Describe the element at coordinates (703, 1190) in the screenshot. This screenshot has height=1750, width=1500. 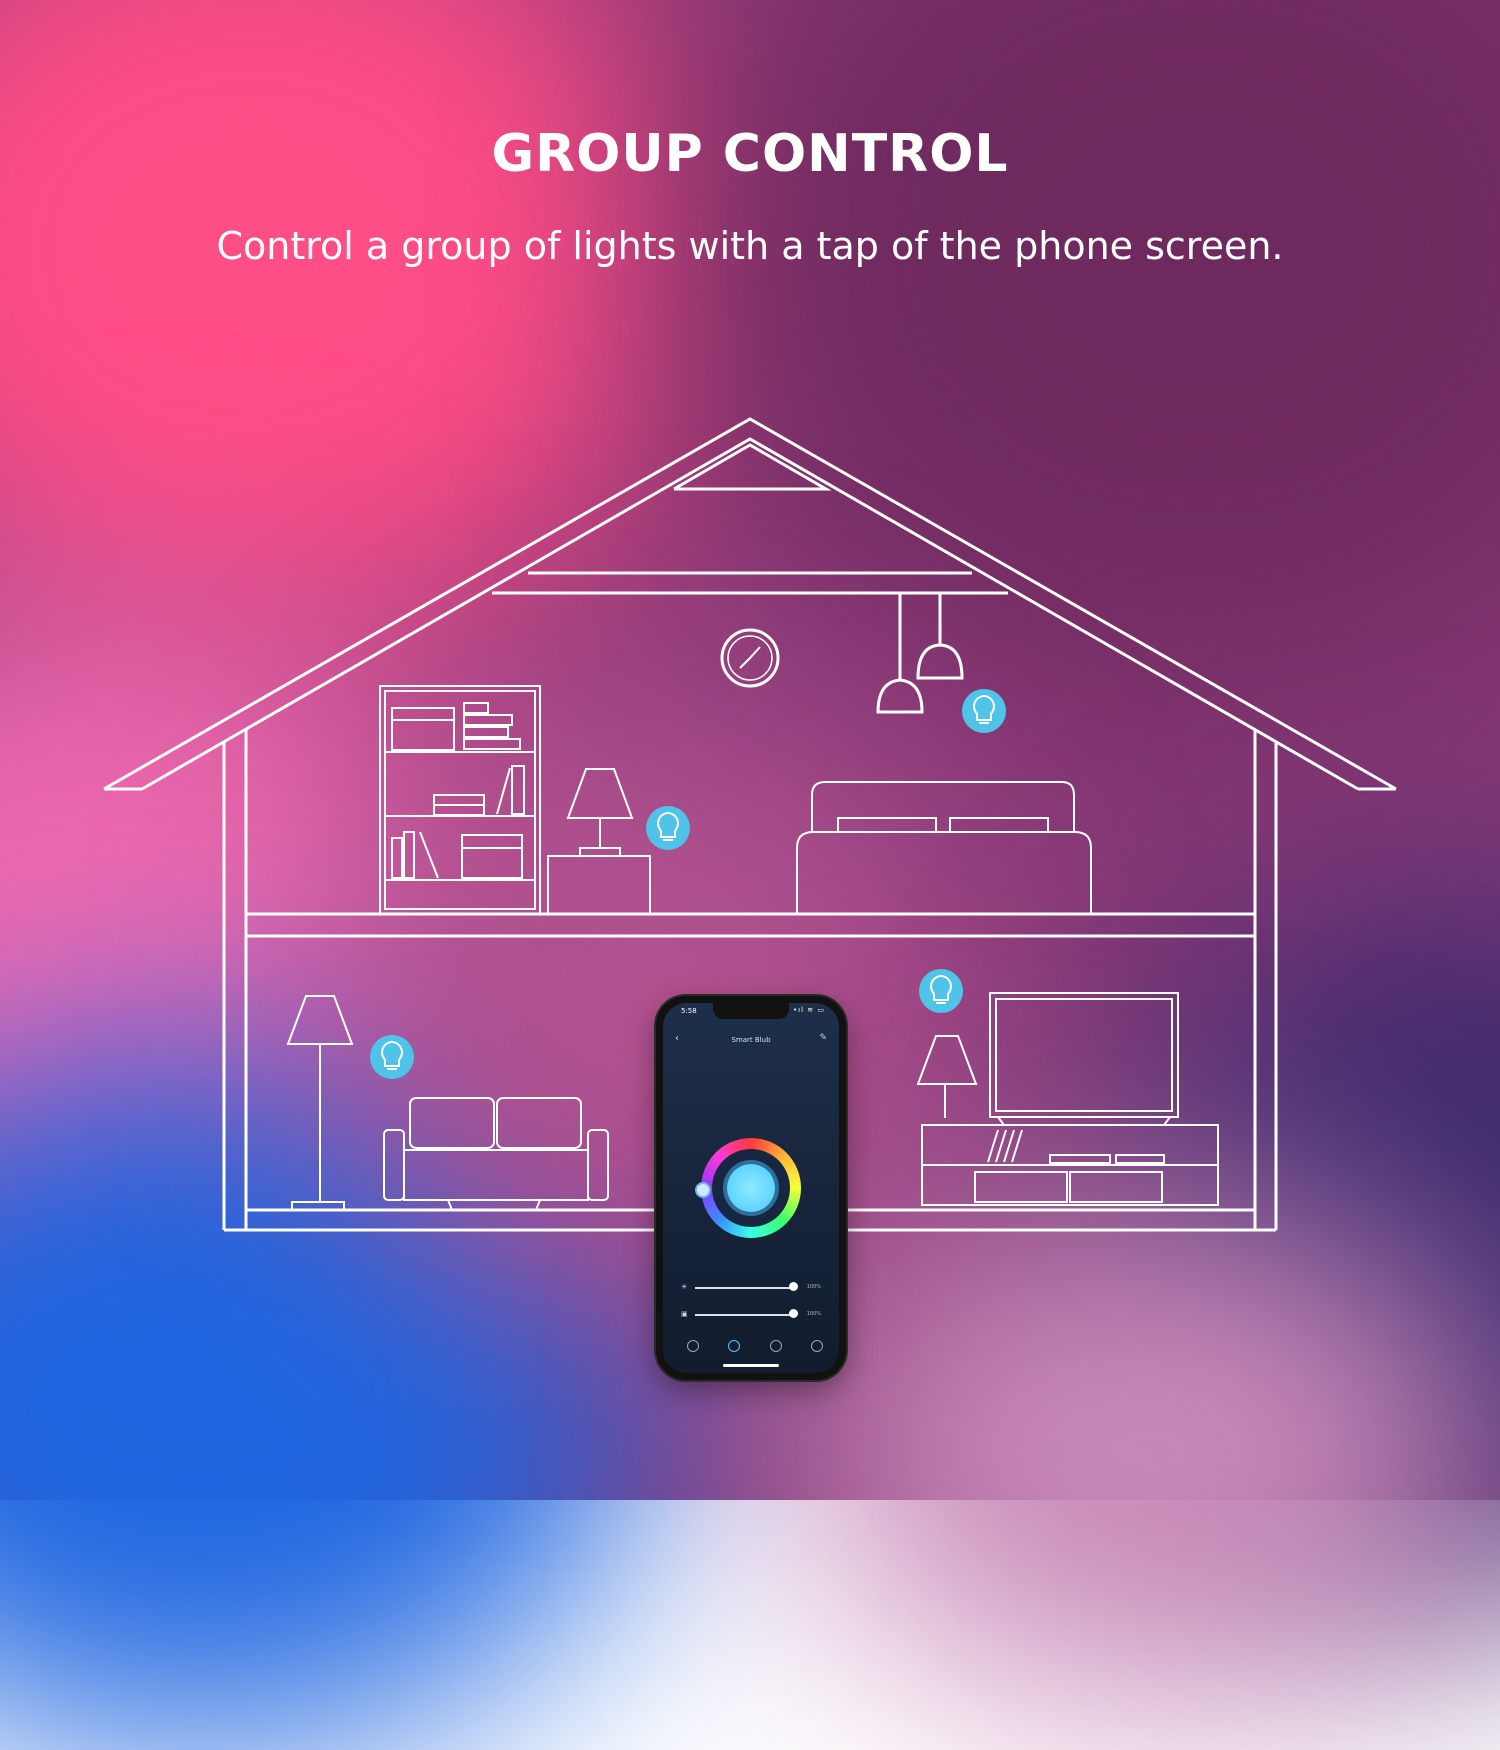
I see `color-wheel-handle` at that location.